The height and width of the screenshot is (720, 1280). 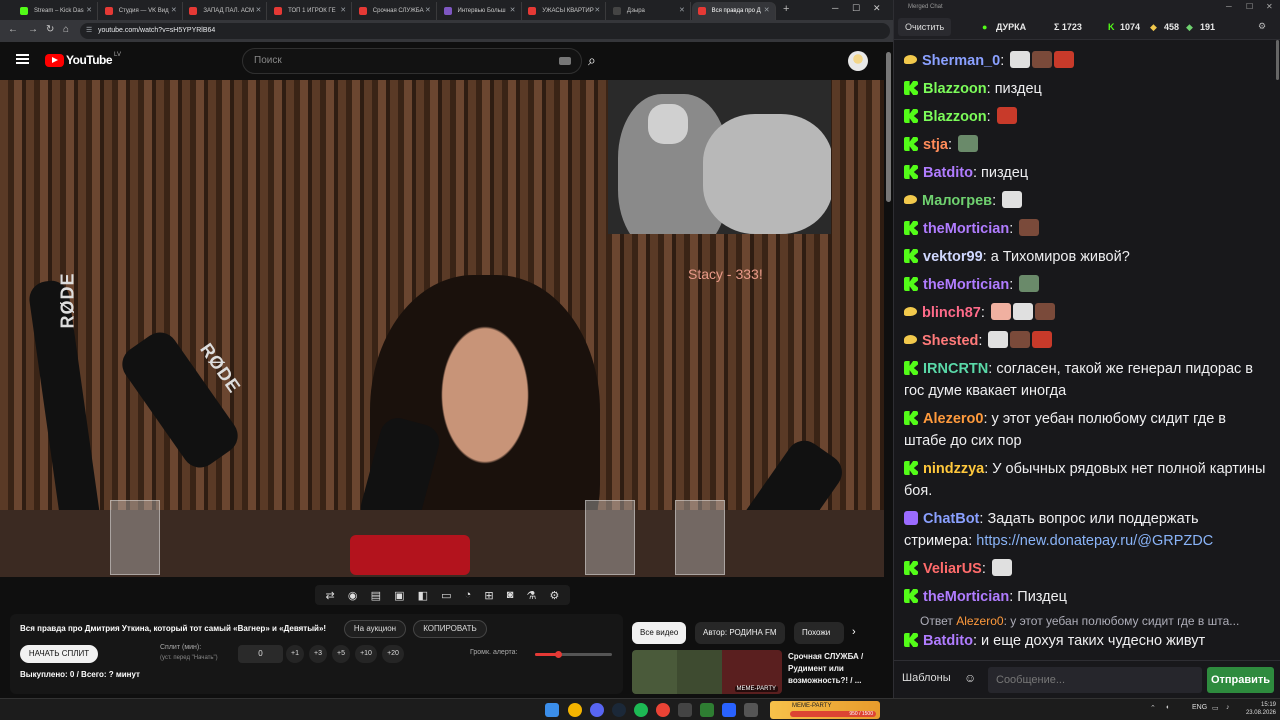 I want to click on clock: 15:19 23.08.2026, so click(x=1259, y=709).